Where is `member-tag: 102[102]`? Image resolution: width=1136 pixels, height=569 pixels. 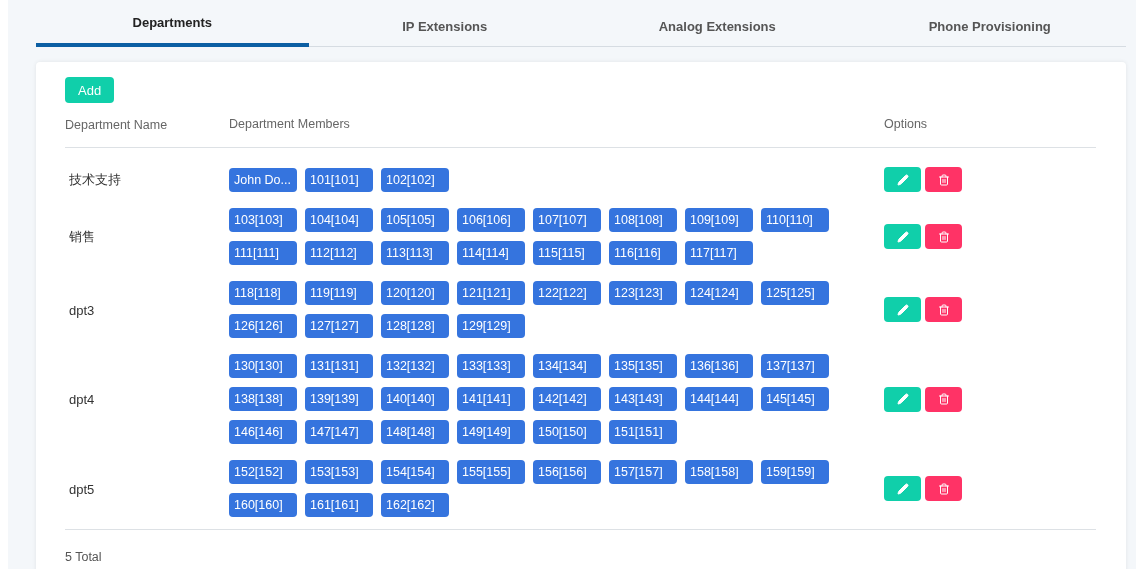
member-tag: 102[102] is located at coordinates (415, 179).